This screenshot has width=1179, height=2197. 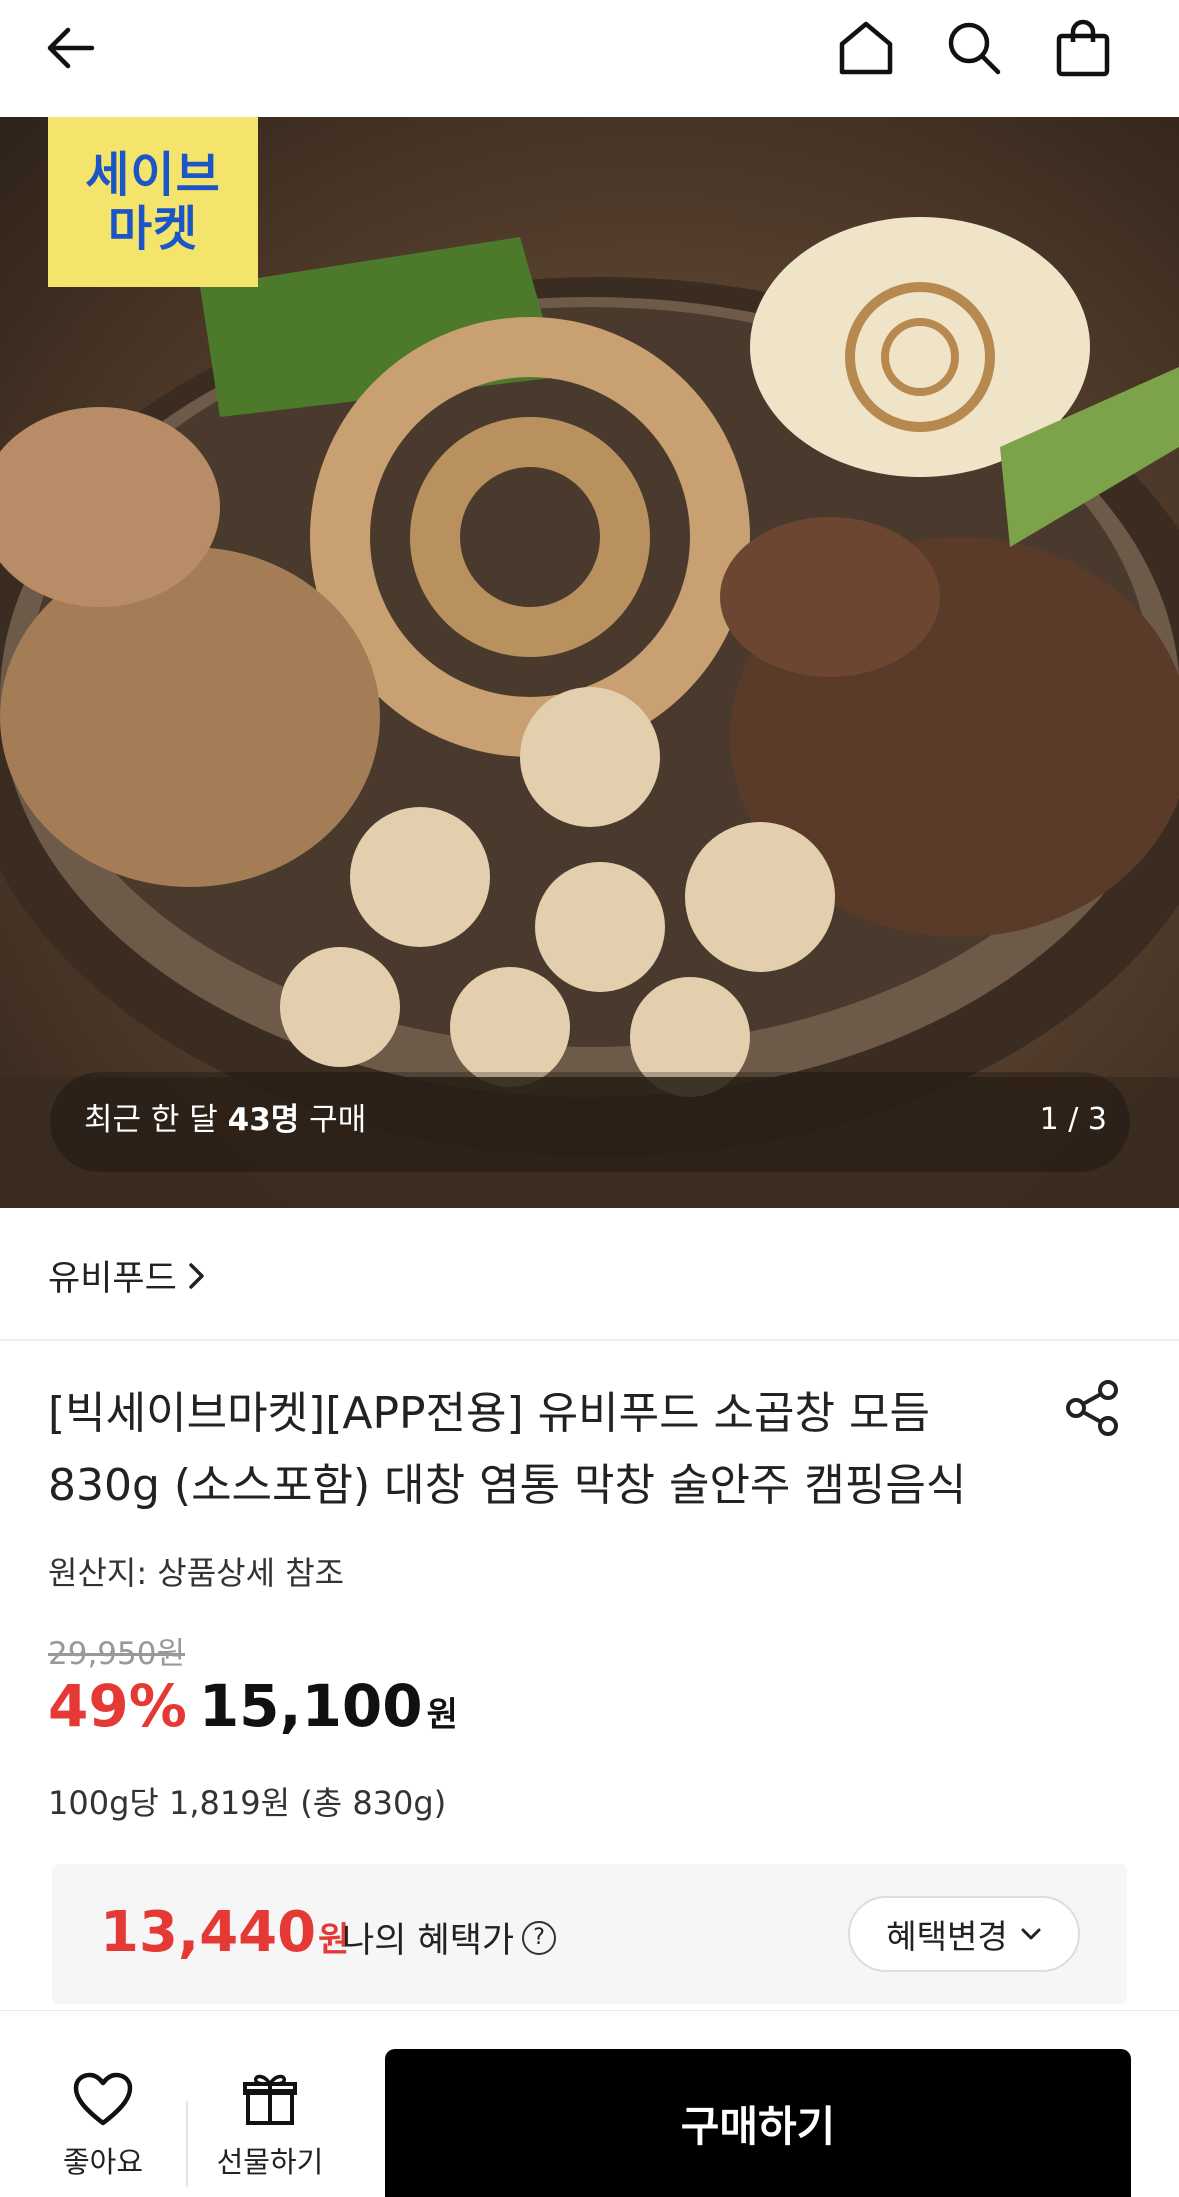 What do you see at coordinates (1073, 1119) in the screenshot?
I see `image-pager: 1 / 3` at bounding box center [1073, 1119].